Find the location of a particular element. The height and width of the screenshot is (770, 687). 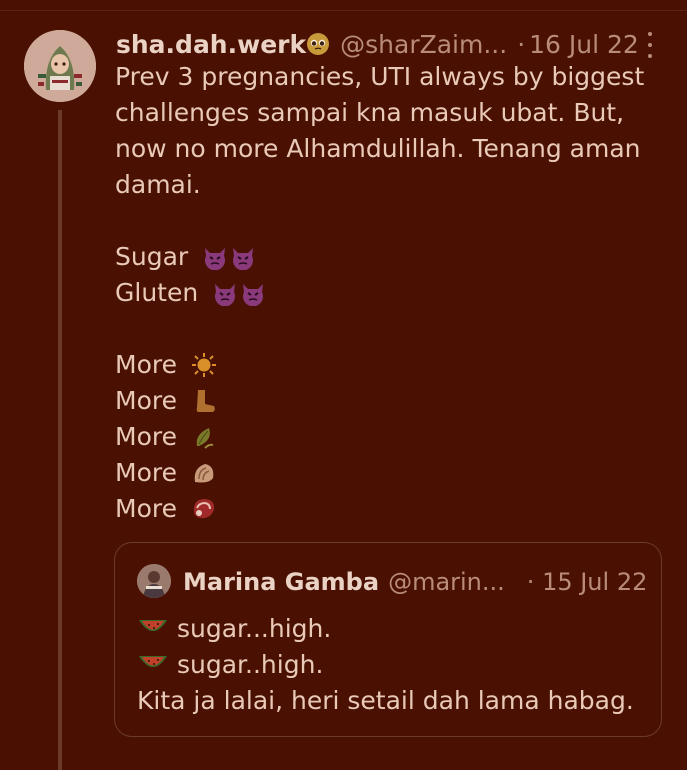

quoted-post-header: Marina Gamba @marin... · 15 Jul 22 is located at coordinates (415, 582).